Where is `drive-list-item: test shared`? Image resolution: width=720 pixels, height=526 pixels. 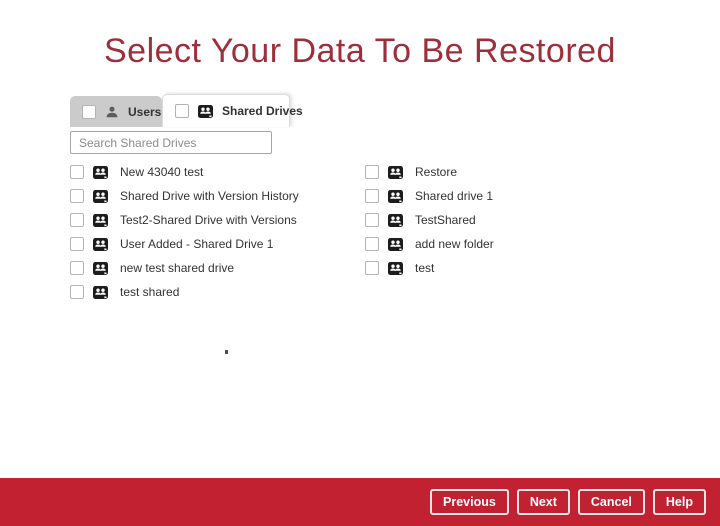
drive-list-item: test shared is located at coordinates (217, 292).